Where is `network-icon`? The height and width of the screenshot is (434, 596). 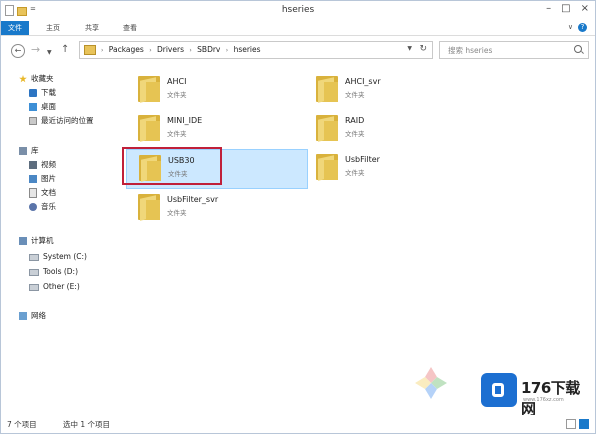 network-icon is located at coordinates (23, 316).